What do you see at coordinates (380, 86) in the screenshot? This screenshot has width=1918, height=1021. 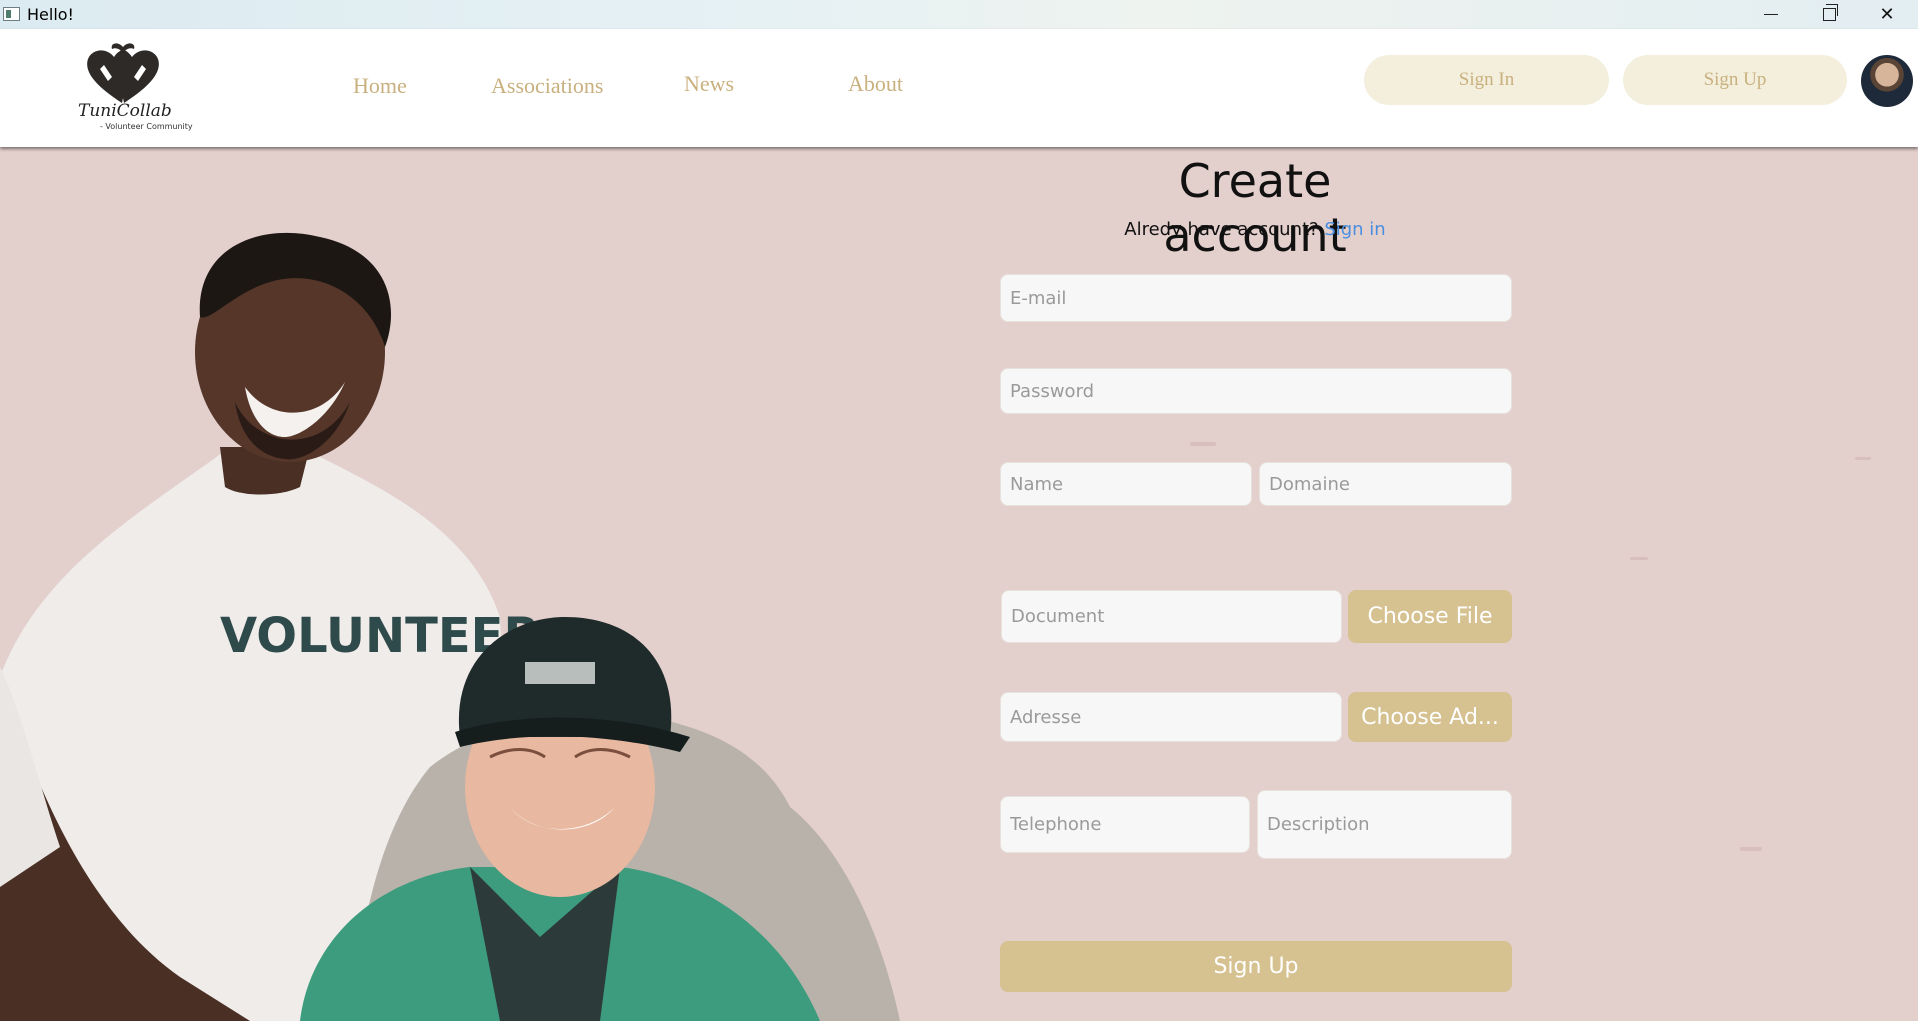 I see `nav-home: Home` at bounding box center [380, 86].